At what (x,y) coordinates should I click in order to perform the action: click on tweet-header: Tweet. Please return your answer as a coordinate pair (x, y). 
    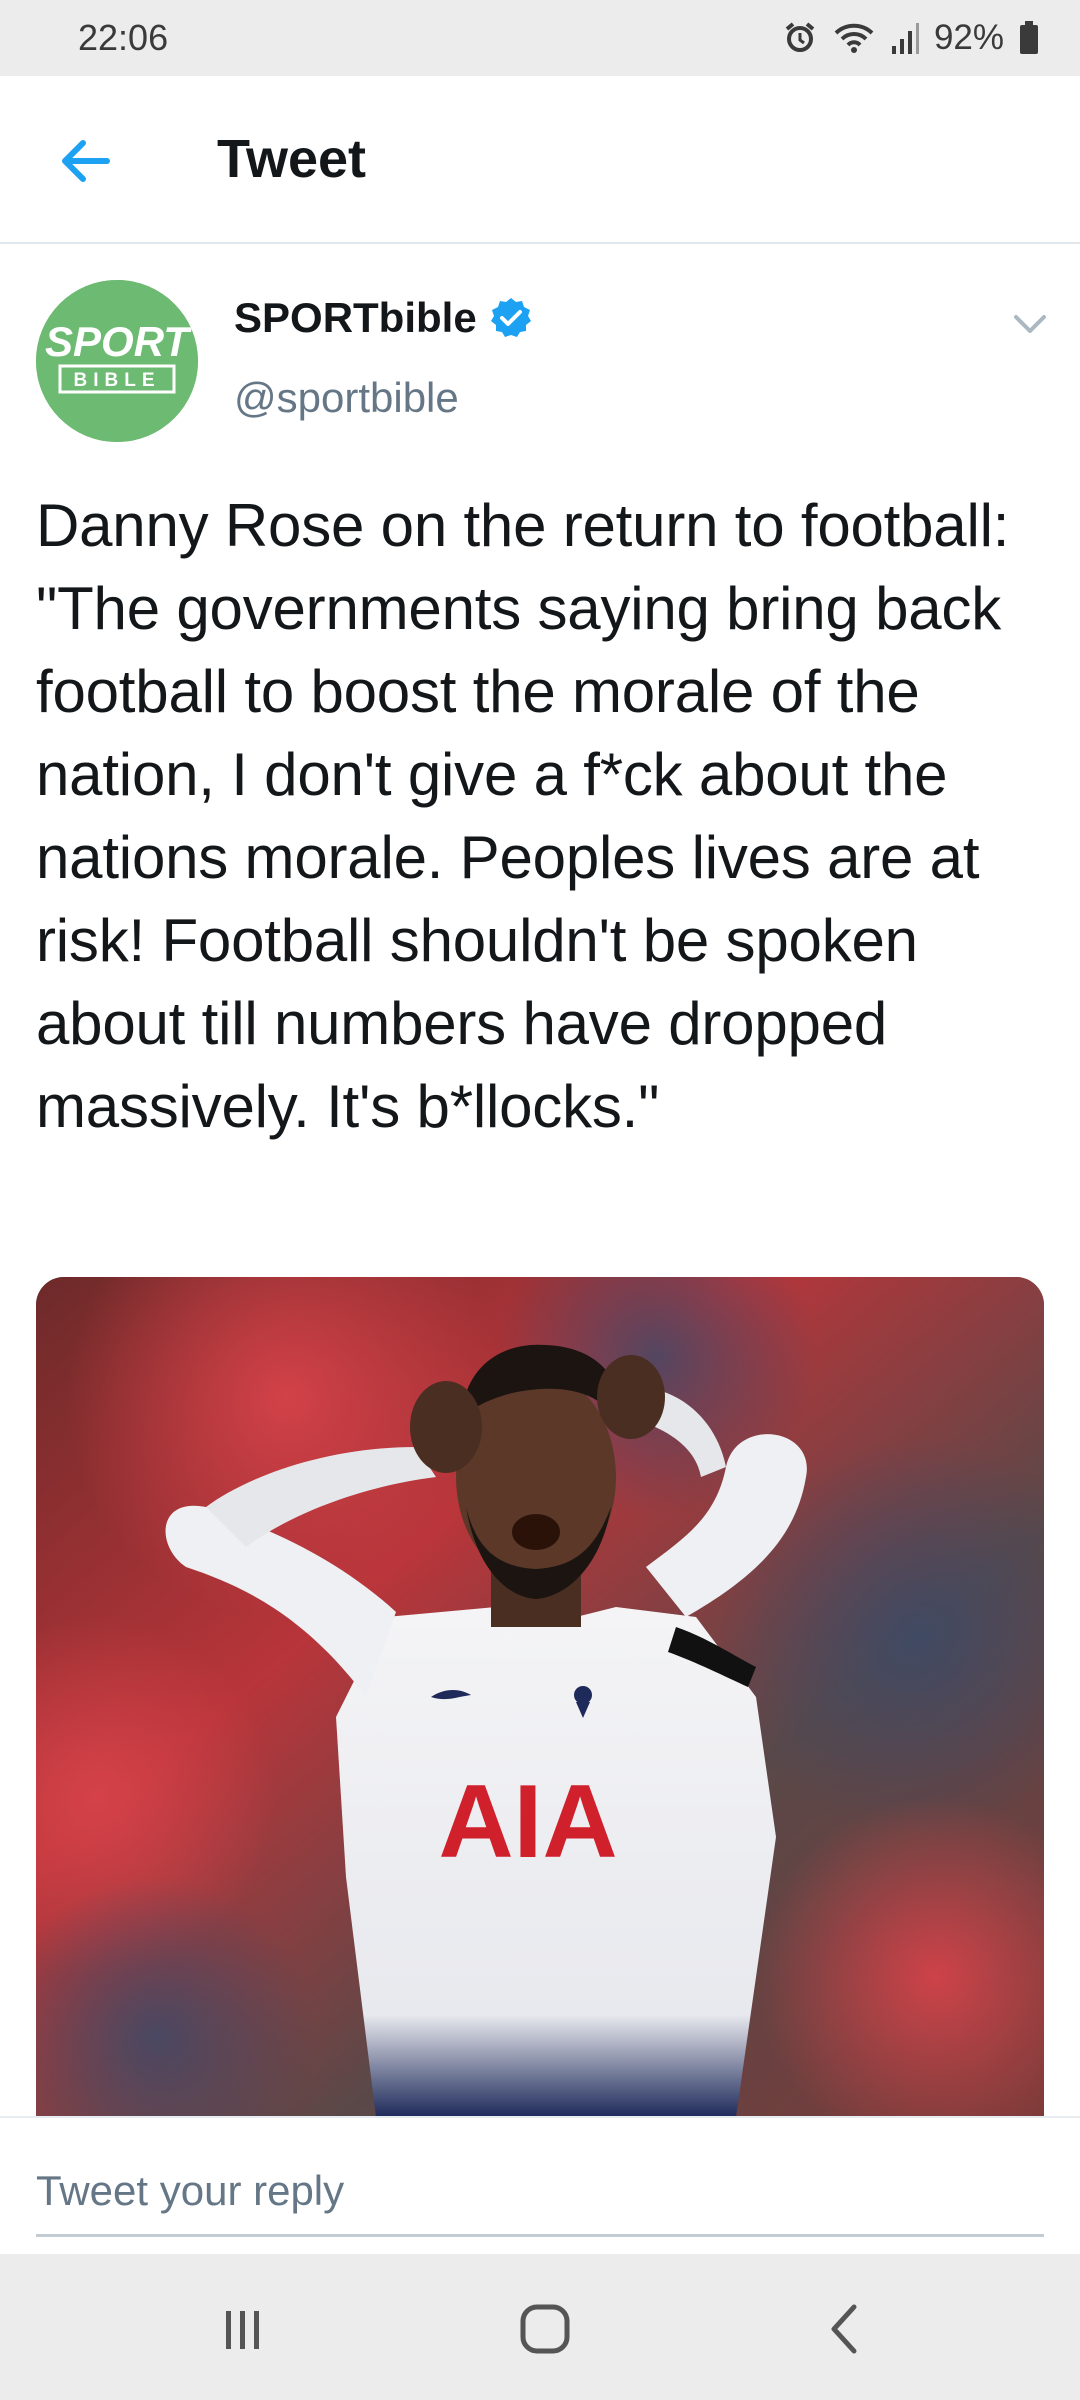
    Looking at the image, I should click on (540, 160).